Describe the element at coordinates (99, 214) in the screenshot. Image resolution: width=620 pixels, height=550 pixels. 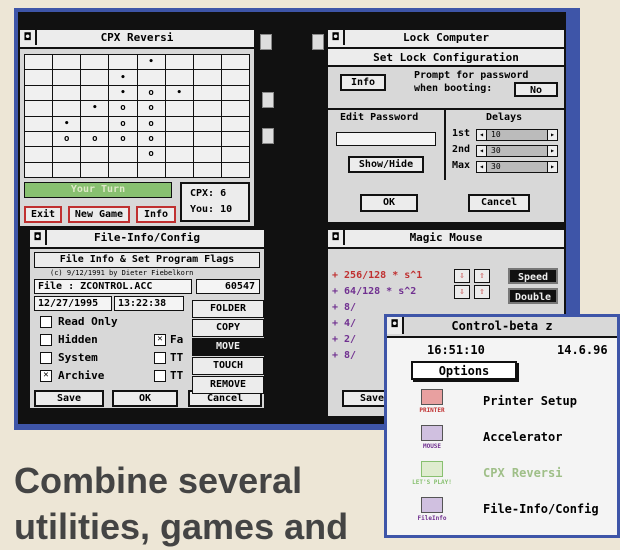
I see `new-game-button: New Game` at that location.